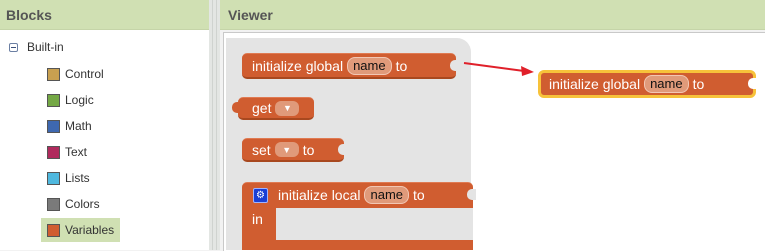  I want to click on text-swatch-icon, so click(53, 152).